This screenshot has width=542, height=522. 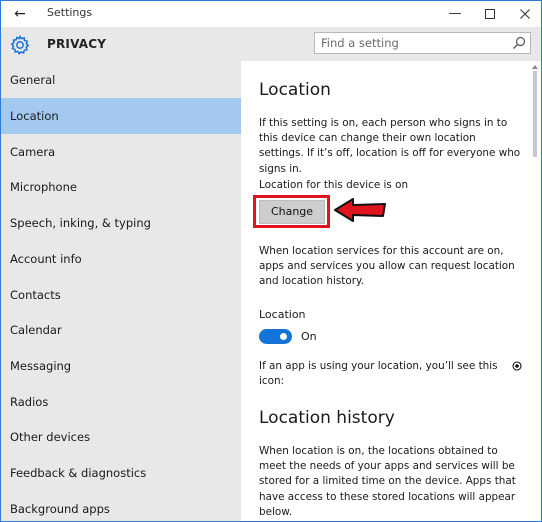 I want to click on device-location-status: Location for this device is on, so click(x=334, y=185).